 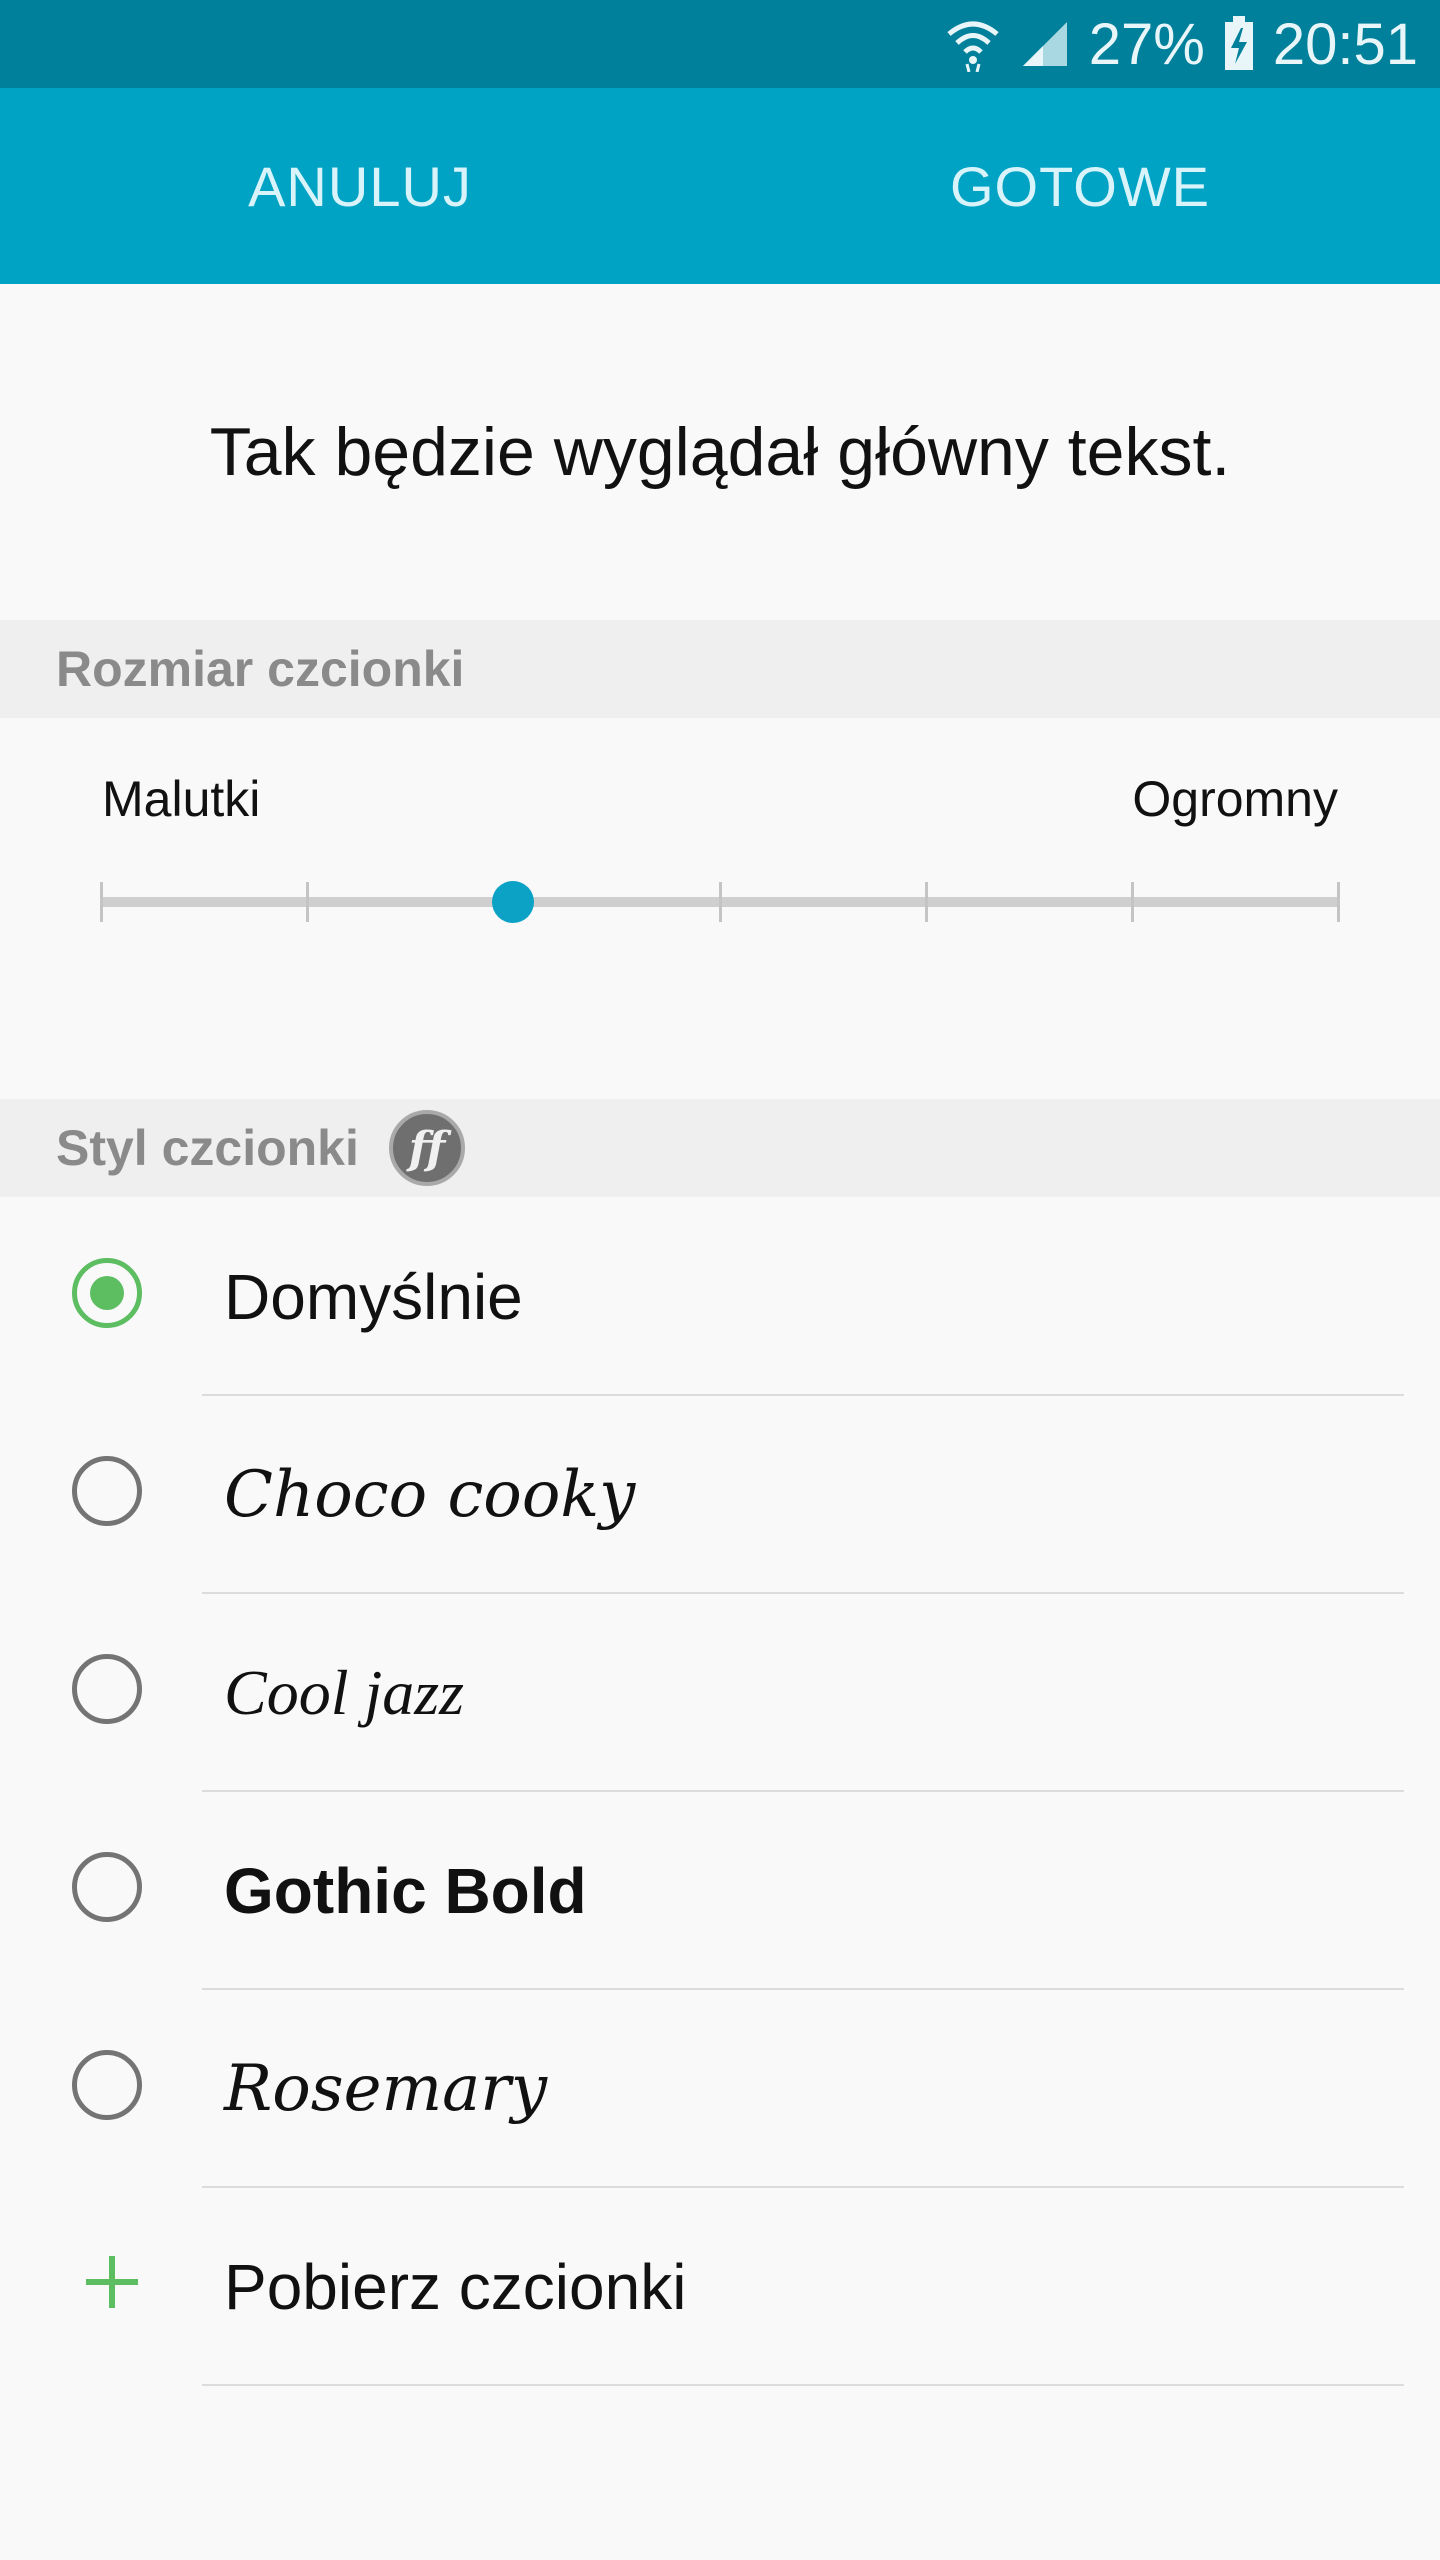 I want to click on status-bar: 27% 20:51, so click(x=720, y=44).